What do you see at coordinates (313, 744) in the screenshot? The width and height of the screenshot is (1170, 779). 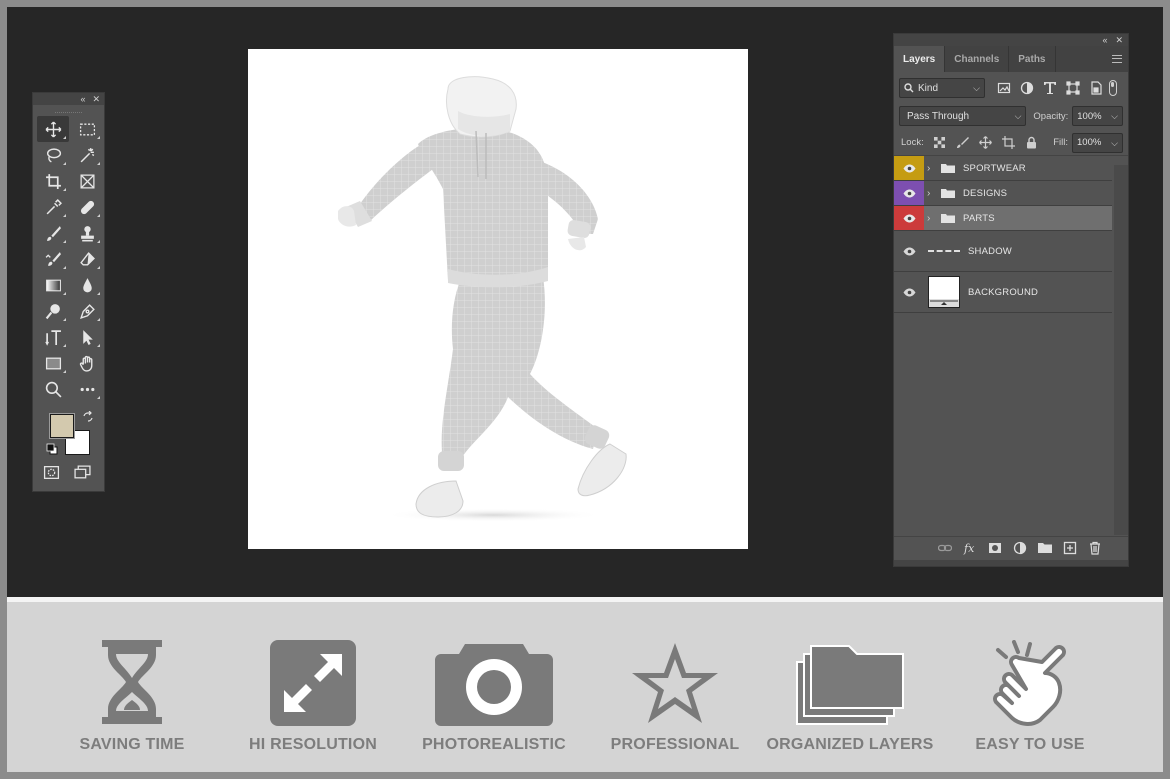 I see `feature-label: HI RESOLUTION` at bounding box center [313, 744].